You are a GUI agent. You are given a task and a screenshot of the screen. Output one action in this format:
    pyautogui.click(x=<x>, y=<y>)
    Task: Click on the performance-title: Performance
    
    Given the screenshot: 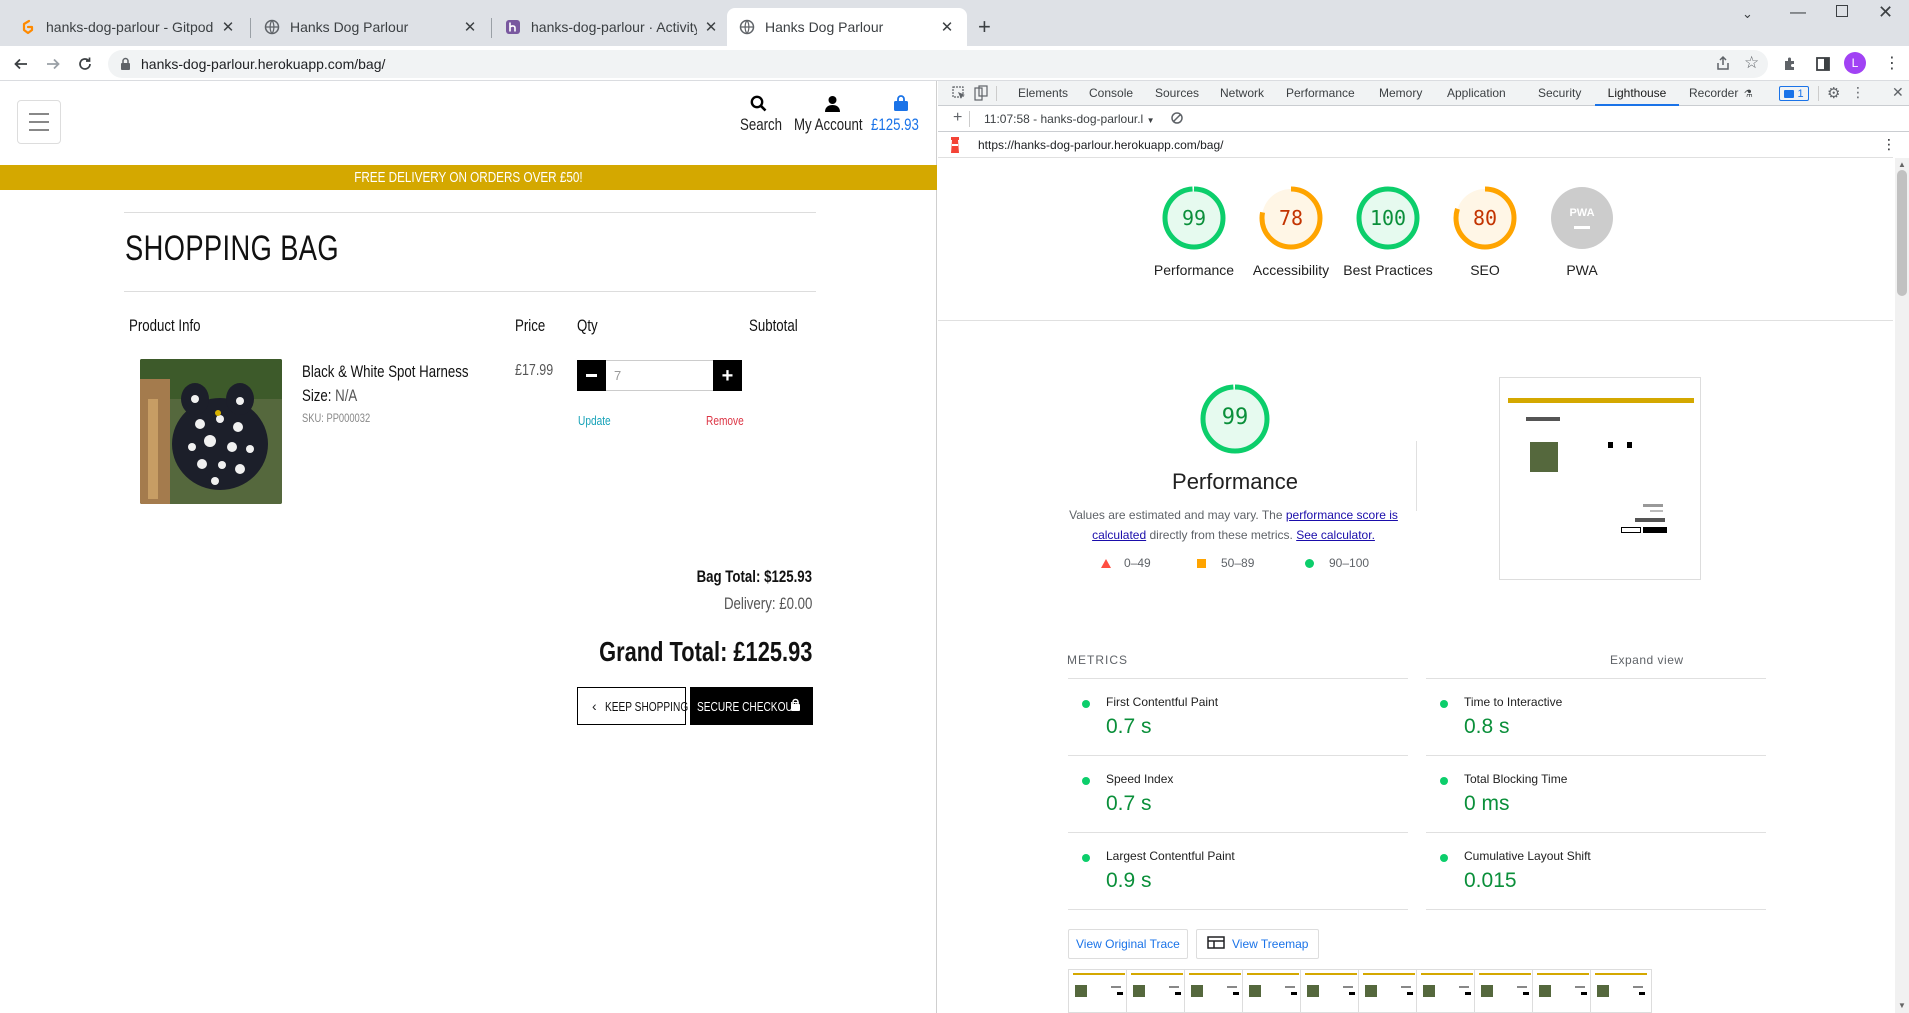 What is the action you would take?
    pyautogui.click(x=1235, y=481)
    